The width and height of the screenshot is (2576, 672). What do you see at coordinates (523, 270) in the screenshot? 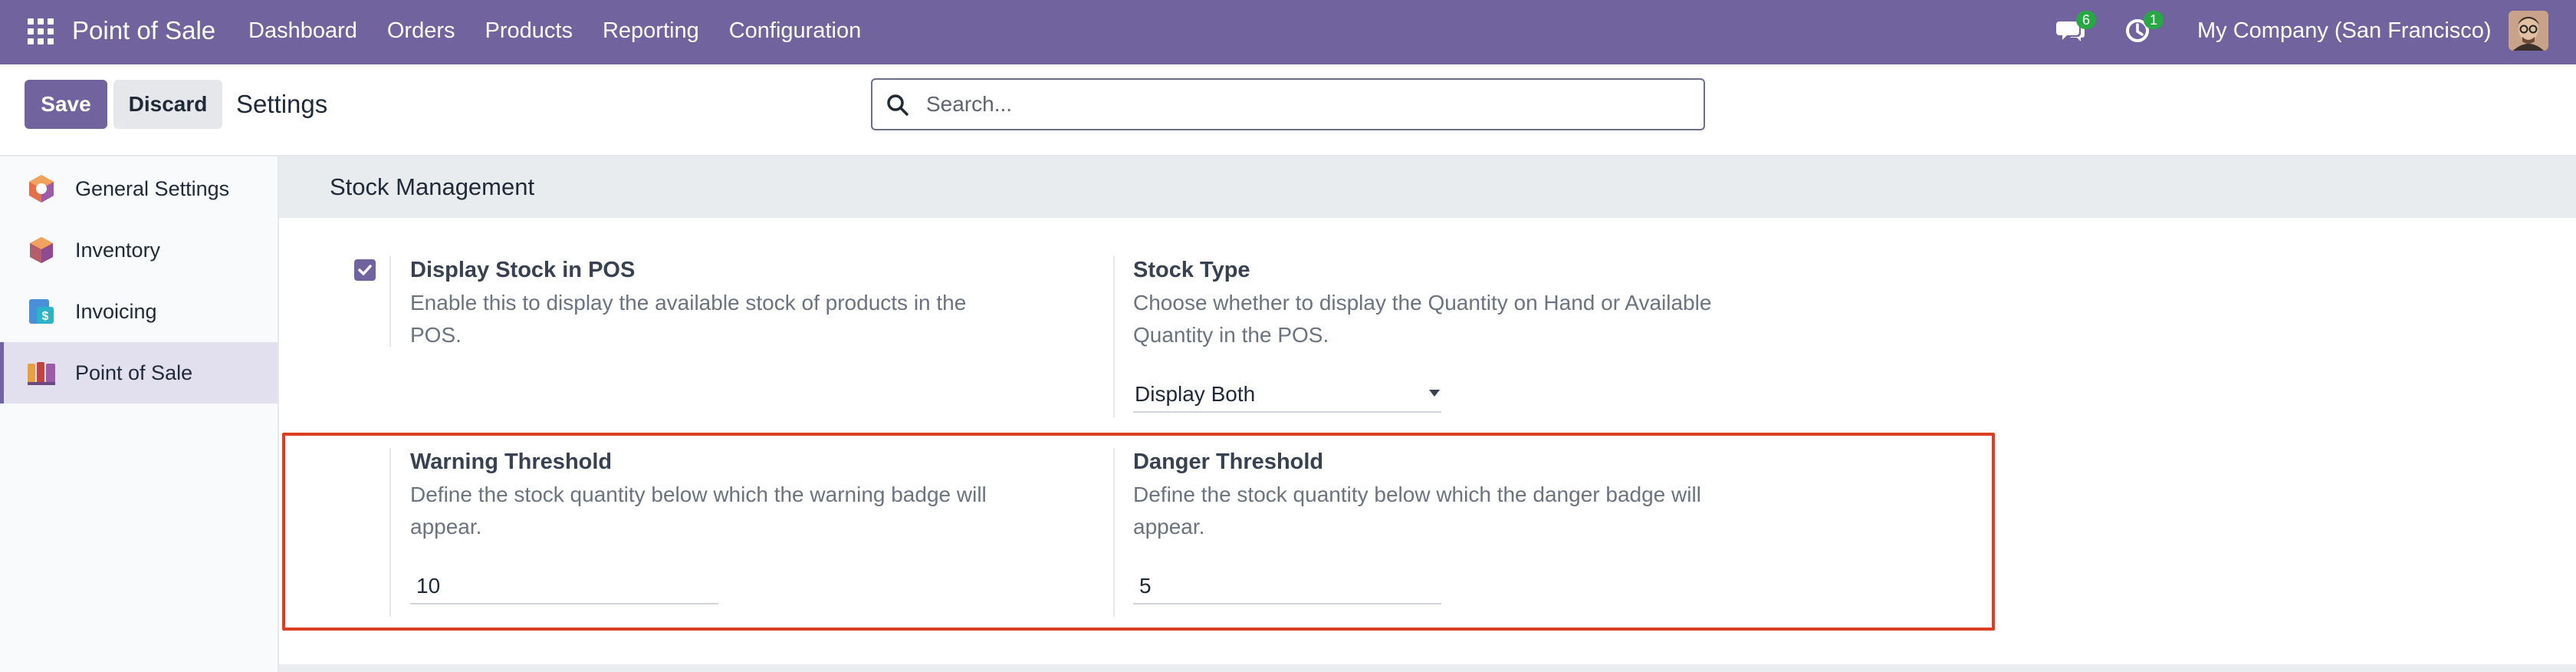
I see `display-stock-title: Display Stock in POS` at bounding box center [523, 270].